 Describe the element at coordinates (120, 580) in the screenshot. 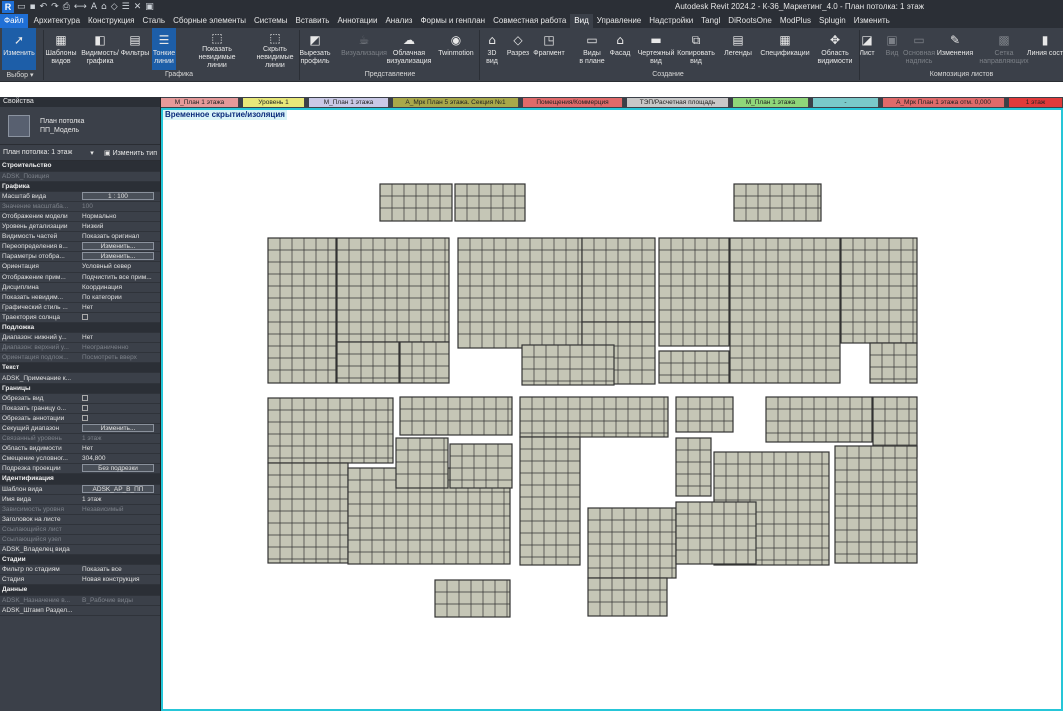

I see `property-value-cell: Новая конструкция` at that location.